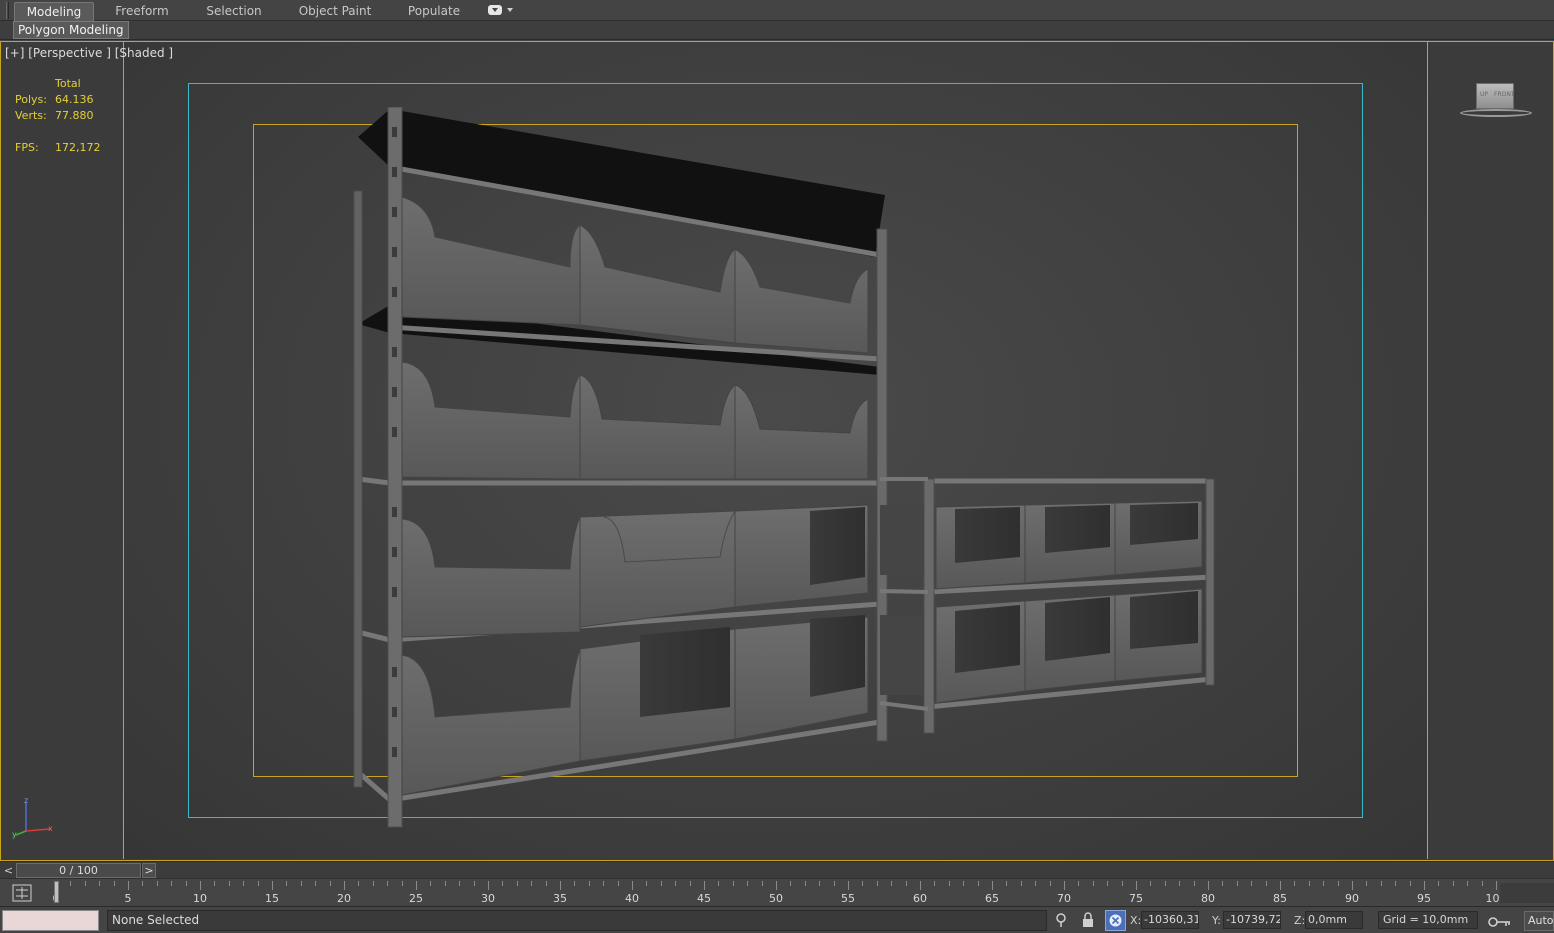 The width and height of the screenshot is (1554, 933). Describe the element at coordinates (89, 53) in the screenshot. I see `viewport-label-menu: [+] [Perspective ] [Shaded ]` at that location.